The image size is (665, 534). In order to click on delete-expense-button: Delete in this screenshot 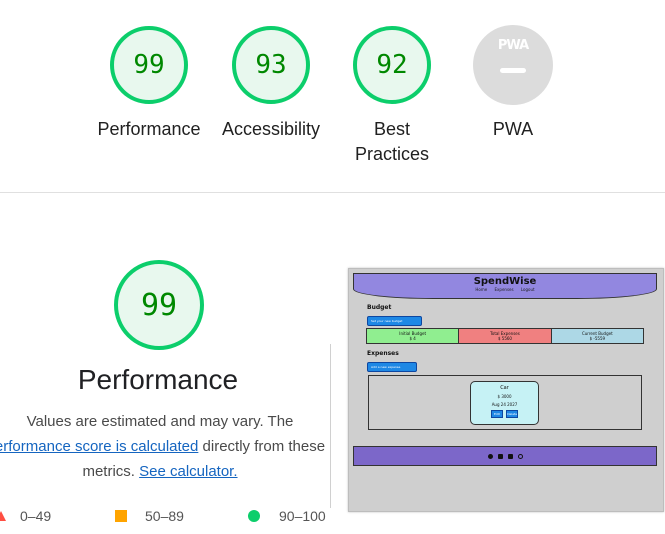, I will do `click(512, 414)`.